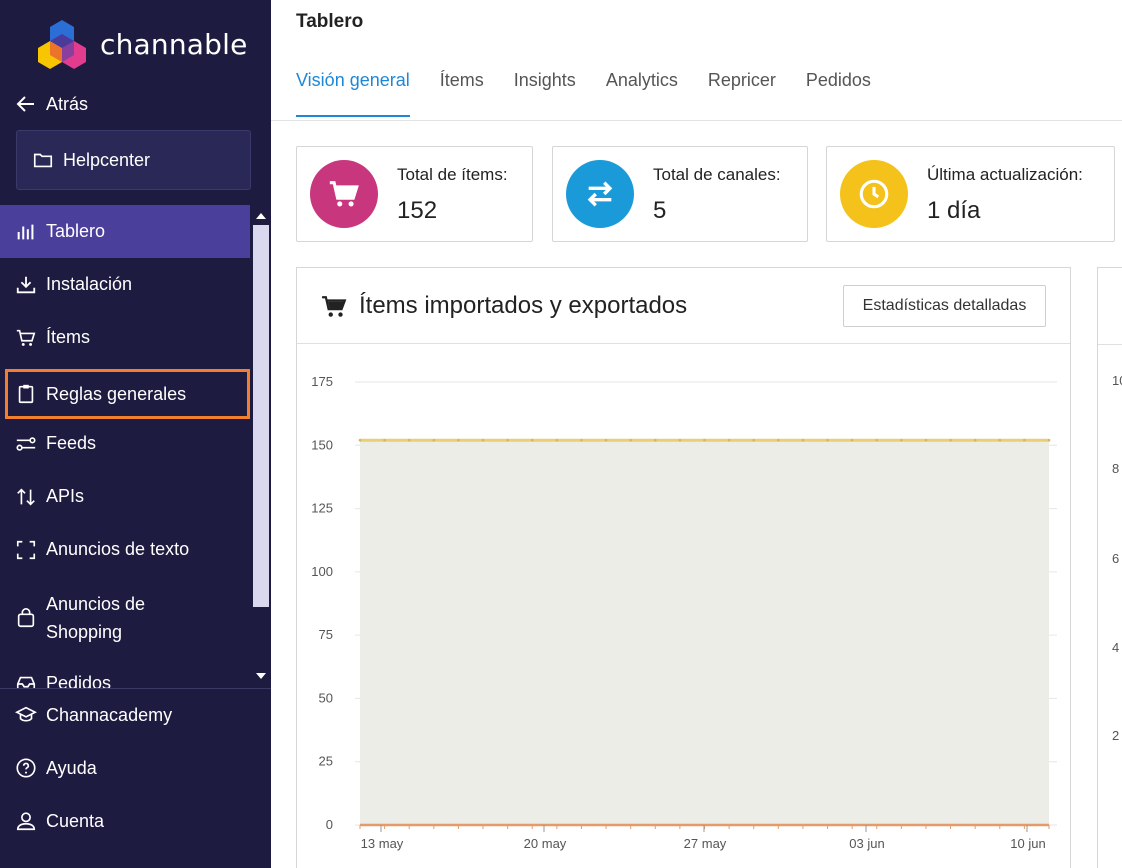 The height and width of the screenshot is (868, 1122). I want to click on sidebar-item-label: Tablero, so click(76, 231).